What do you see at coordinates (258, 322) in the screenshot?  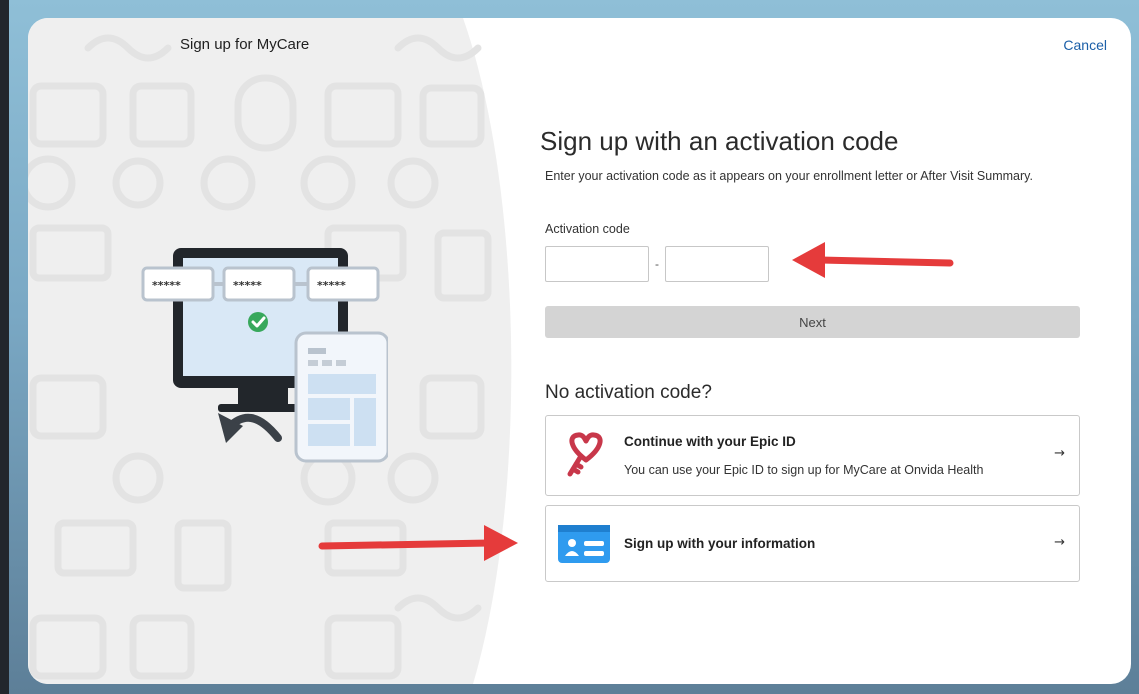 I see `check-icon` at bounding box center [258, 322].